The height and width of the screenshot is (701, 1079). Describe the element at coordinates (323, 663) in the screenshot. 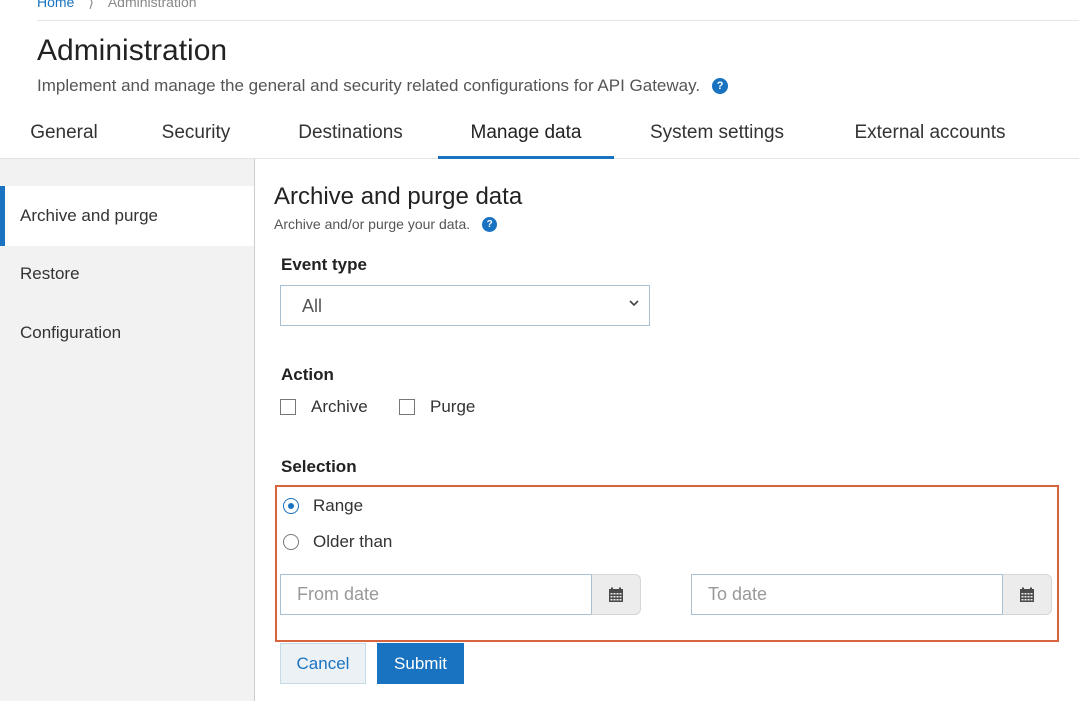

I see `cancel-button: Cancel` at that location.